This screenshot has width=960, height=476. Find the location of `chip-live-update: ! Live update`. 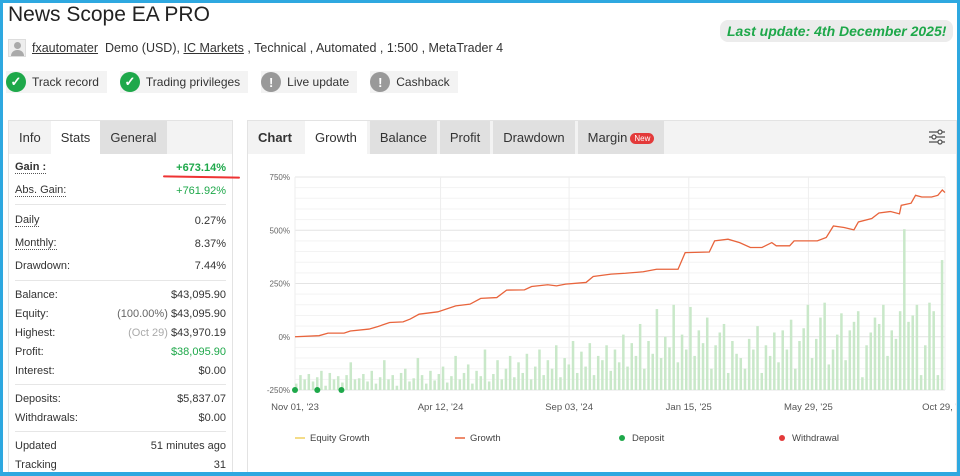

chip-live-update: ! Live update is located at coordinates (309, 82).